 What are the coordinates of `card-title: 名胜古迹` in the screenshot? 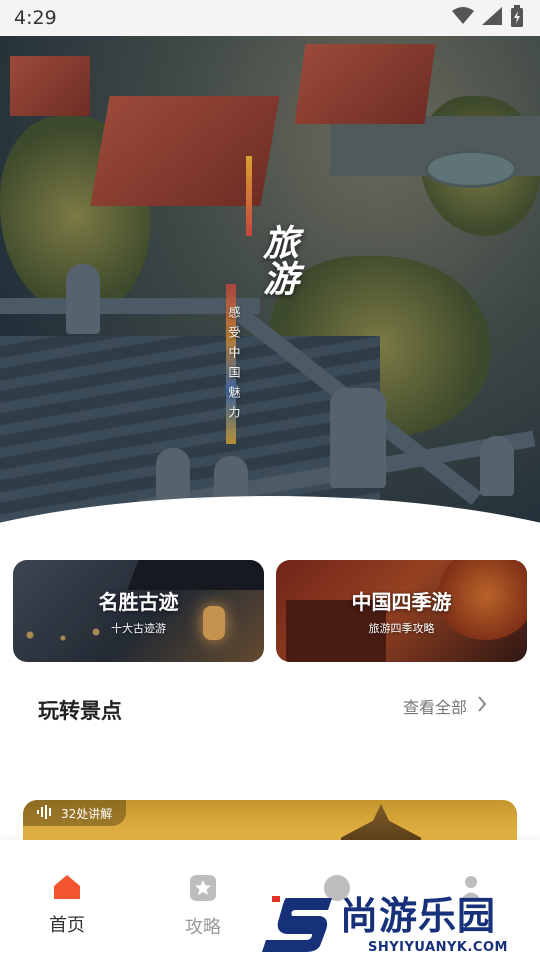 It's located at (138, 602).